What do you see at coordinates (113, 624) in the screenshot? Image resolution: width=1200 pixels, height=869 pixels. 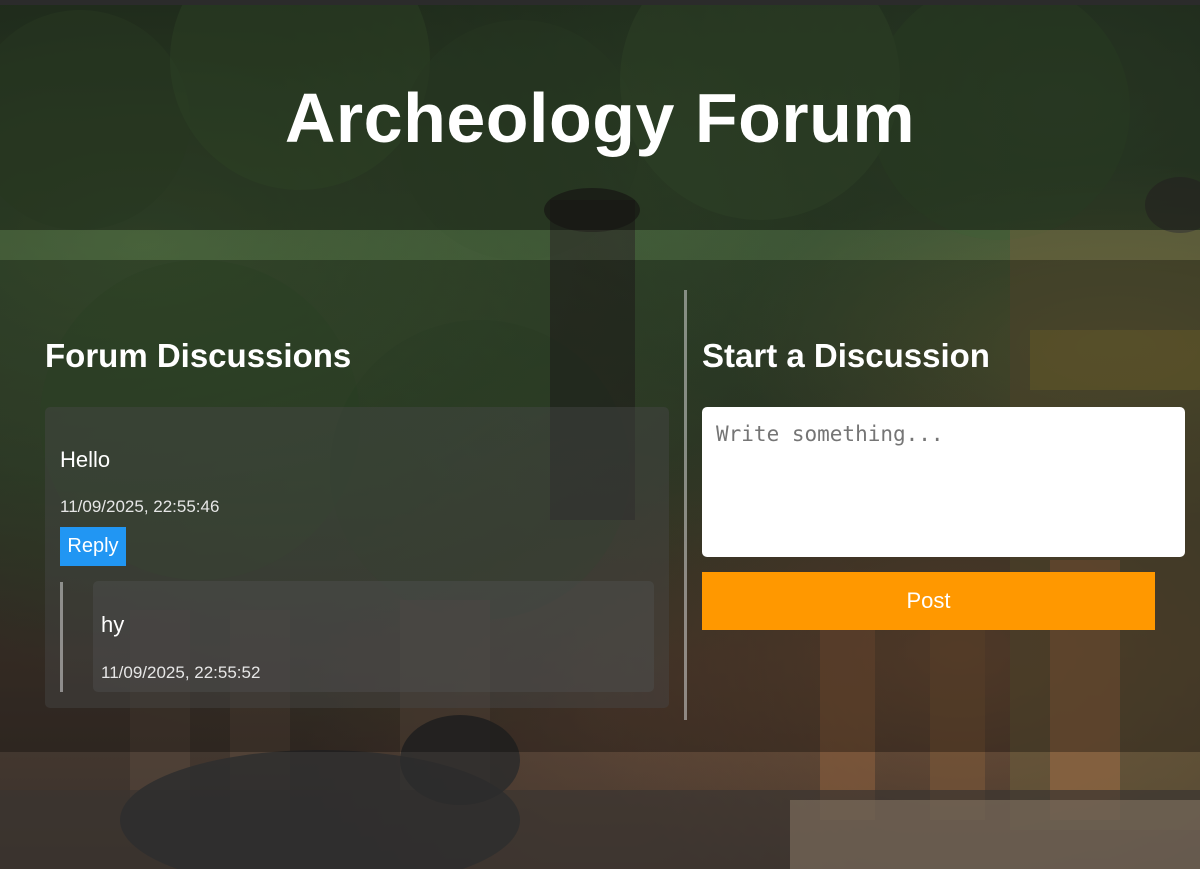 I see `reply-text: hy` at bounding box center [113, 624].